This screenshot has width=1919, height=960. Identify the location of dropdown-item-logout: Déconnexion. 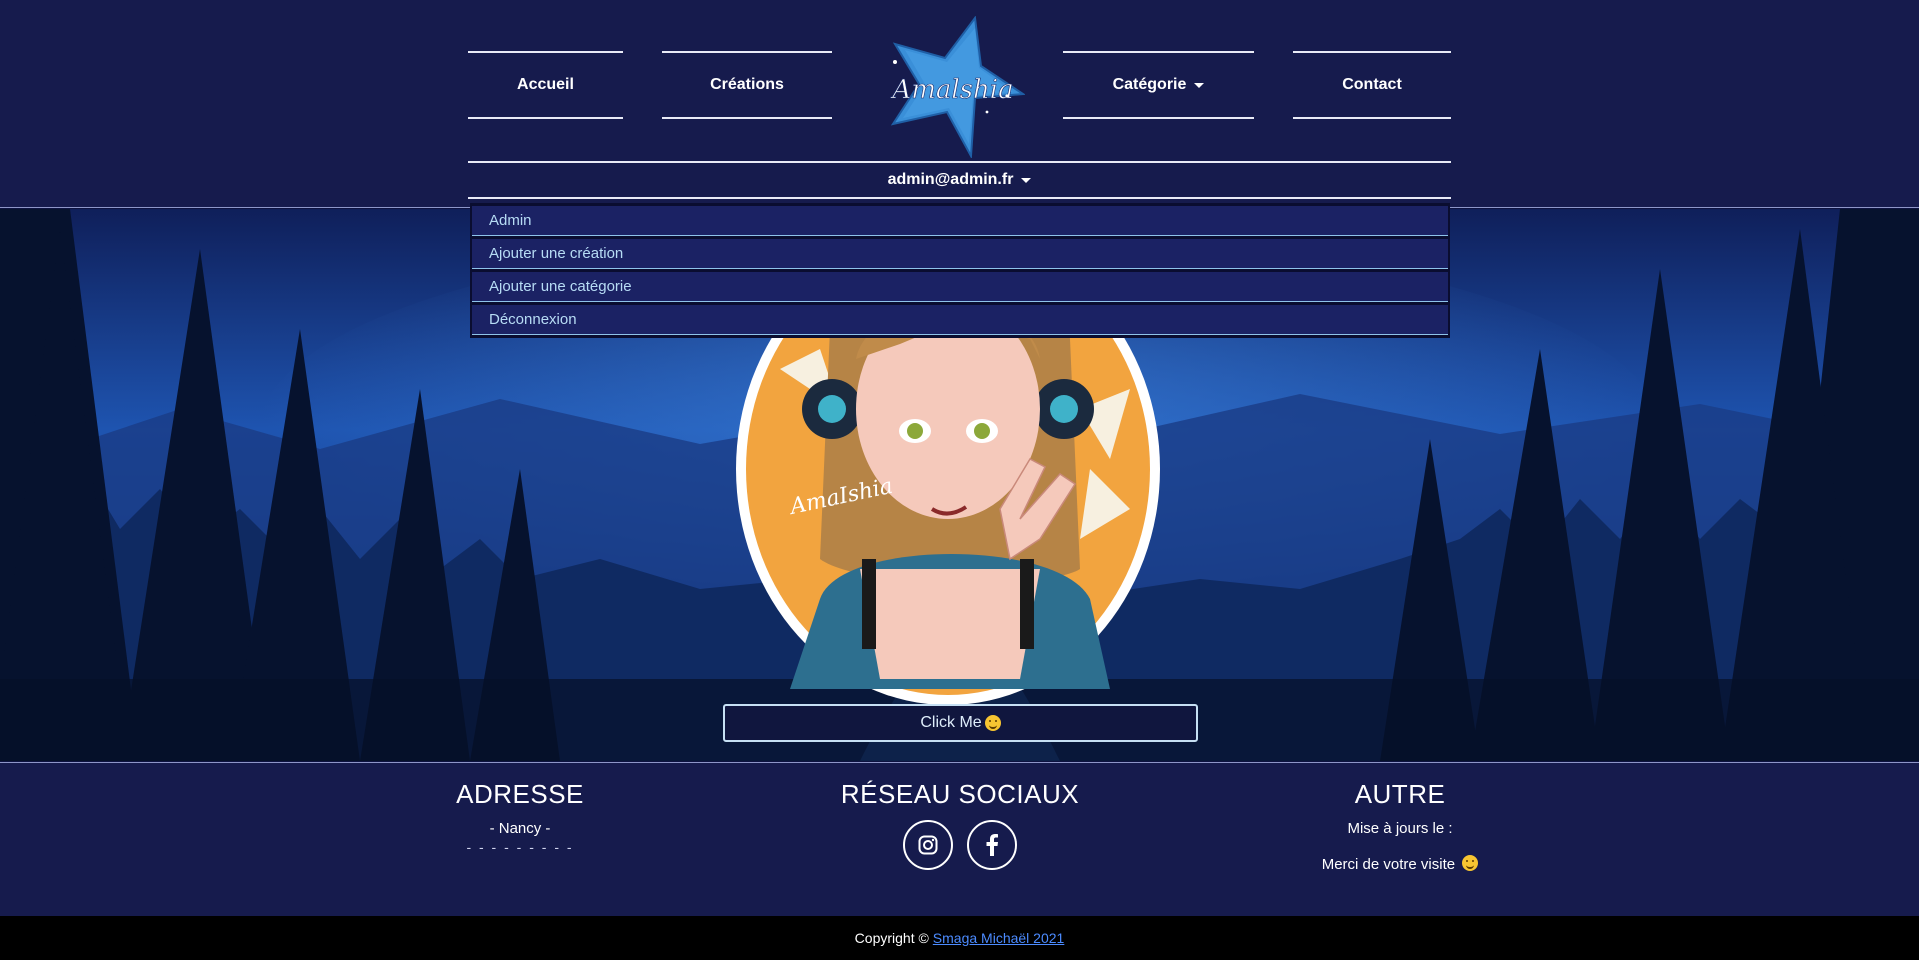
(960, 320).